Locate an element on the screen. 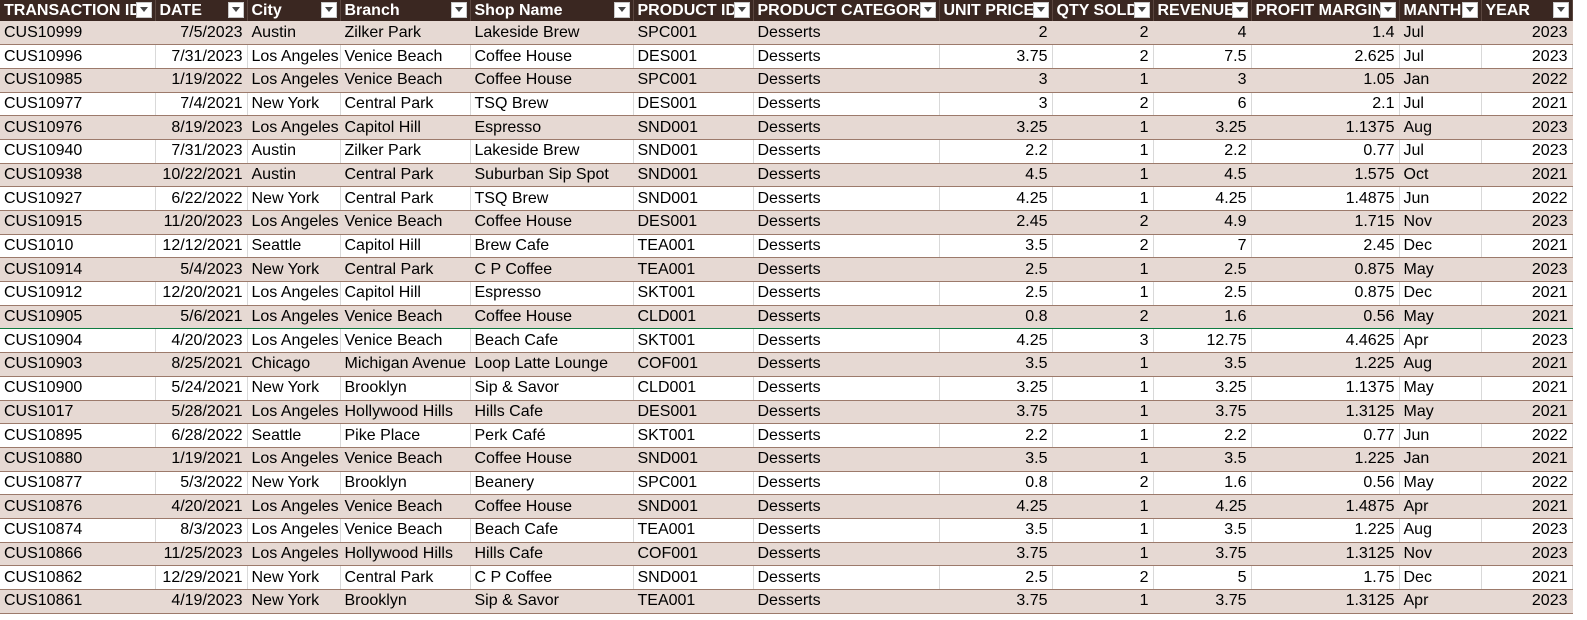 This screenshot has height=620, width=1587. cell-date: 12/29/2021 is located at coordinates (201, 577).